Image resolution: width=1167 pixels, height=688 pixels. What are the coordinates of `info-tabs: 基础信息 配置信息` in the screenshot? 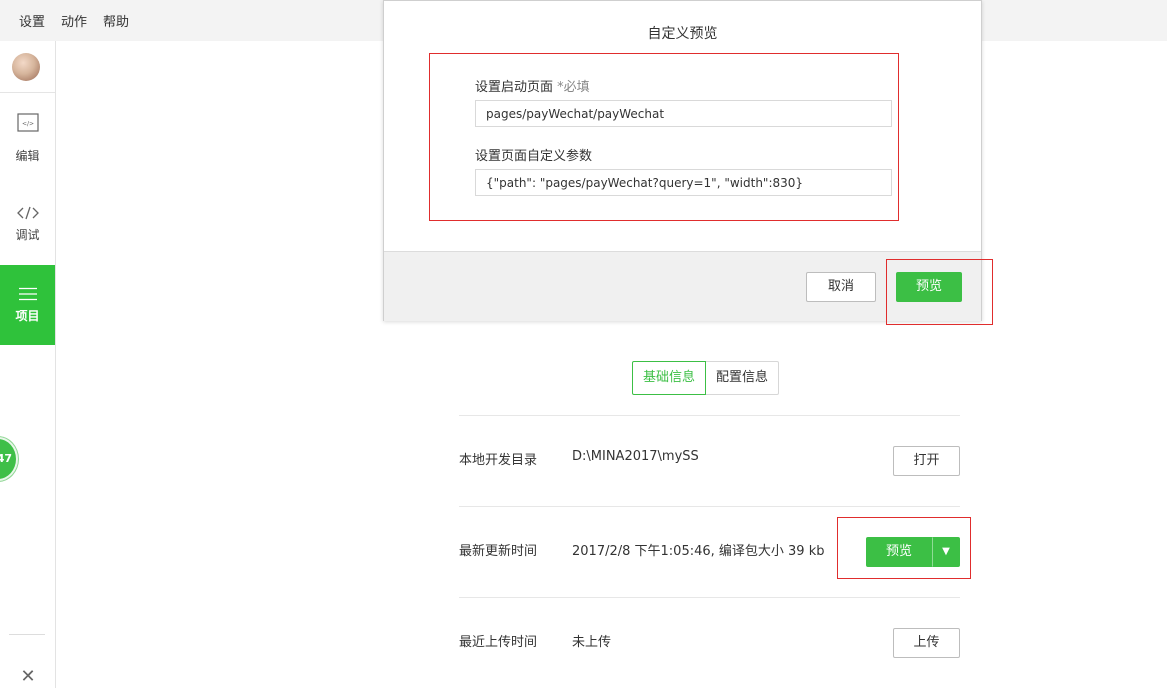 It's located at (706, 378).